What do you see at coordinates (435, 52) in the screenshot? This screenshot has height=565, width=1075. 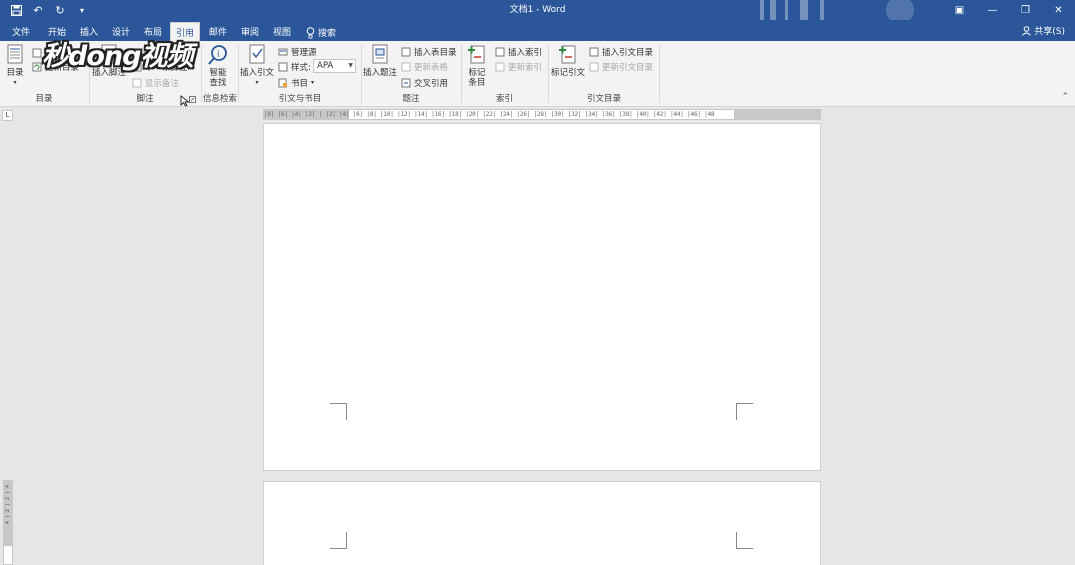 I see `insert-tof-label: 插入表目录` at bounding box center [435, 52].